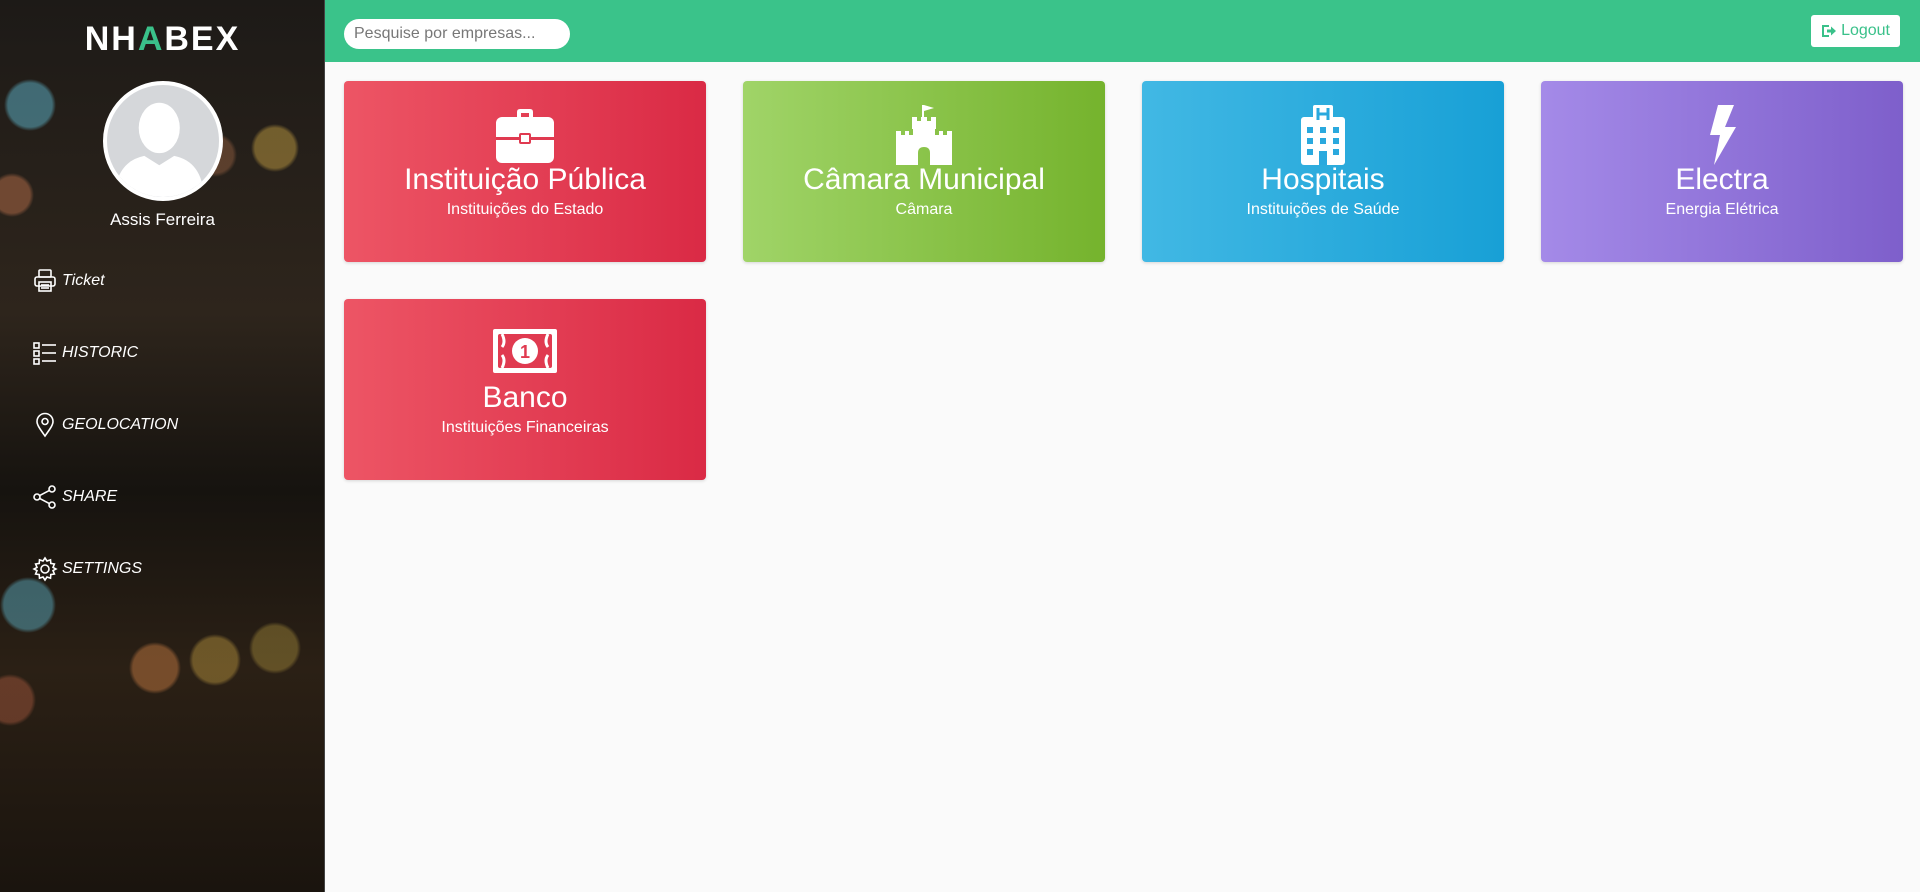 The width and height of the screenshot is (1920, 892). I want to click on castle-icon, so click(924, 135).